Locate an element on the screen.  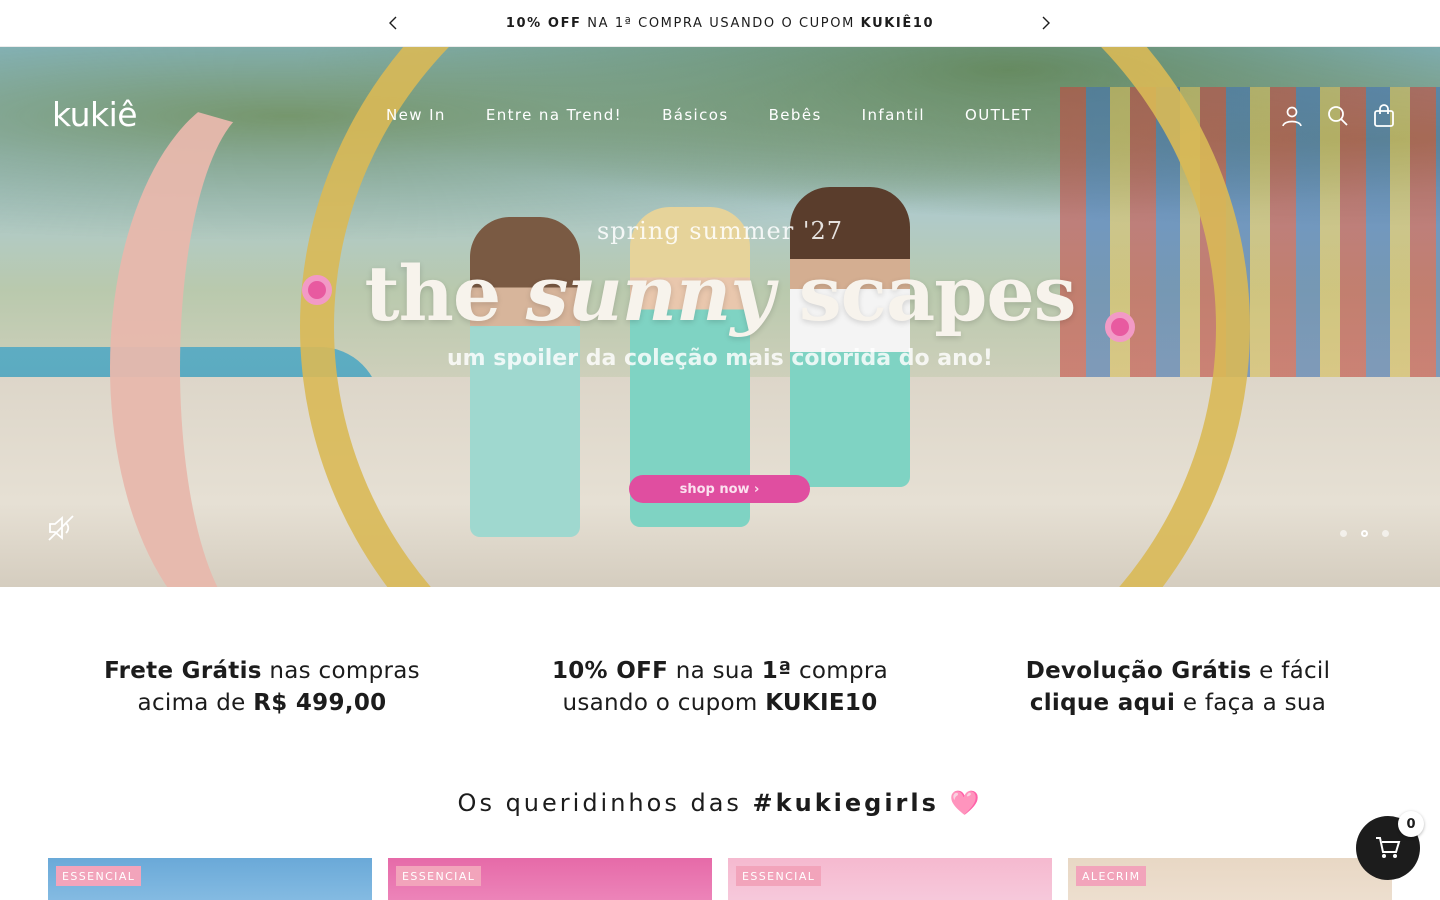
hero-title: the sunny scapes is located at coordinates (720, 293).